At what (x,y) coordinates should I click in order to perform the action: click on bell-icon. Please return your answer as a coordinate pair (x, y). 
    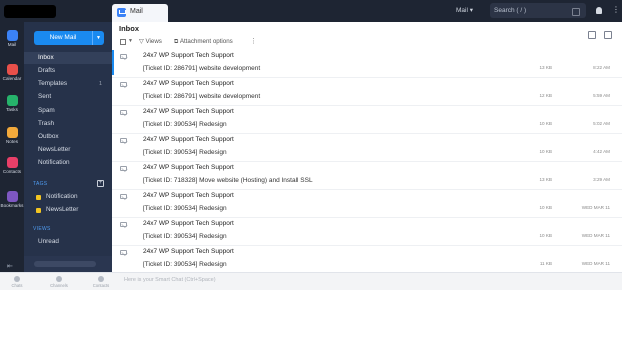
    Looking at the image, I should click on (599, 10).